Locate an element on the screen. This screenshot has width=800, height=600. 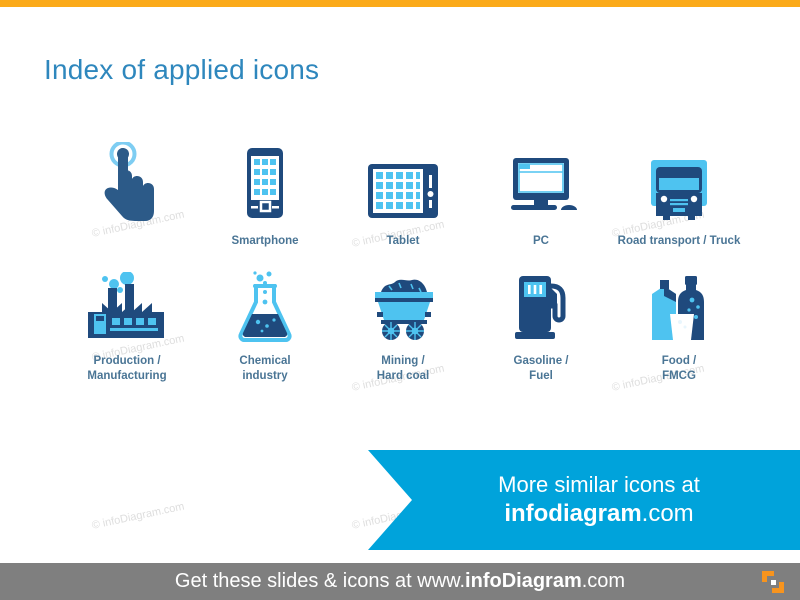
smartphone-icon is located at coordinates (265, 181).